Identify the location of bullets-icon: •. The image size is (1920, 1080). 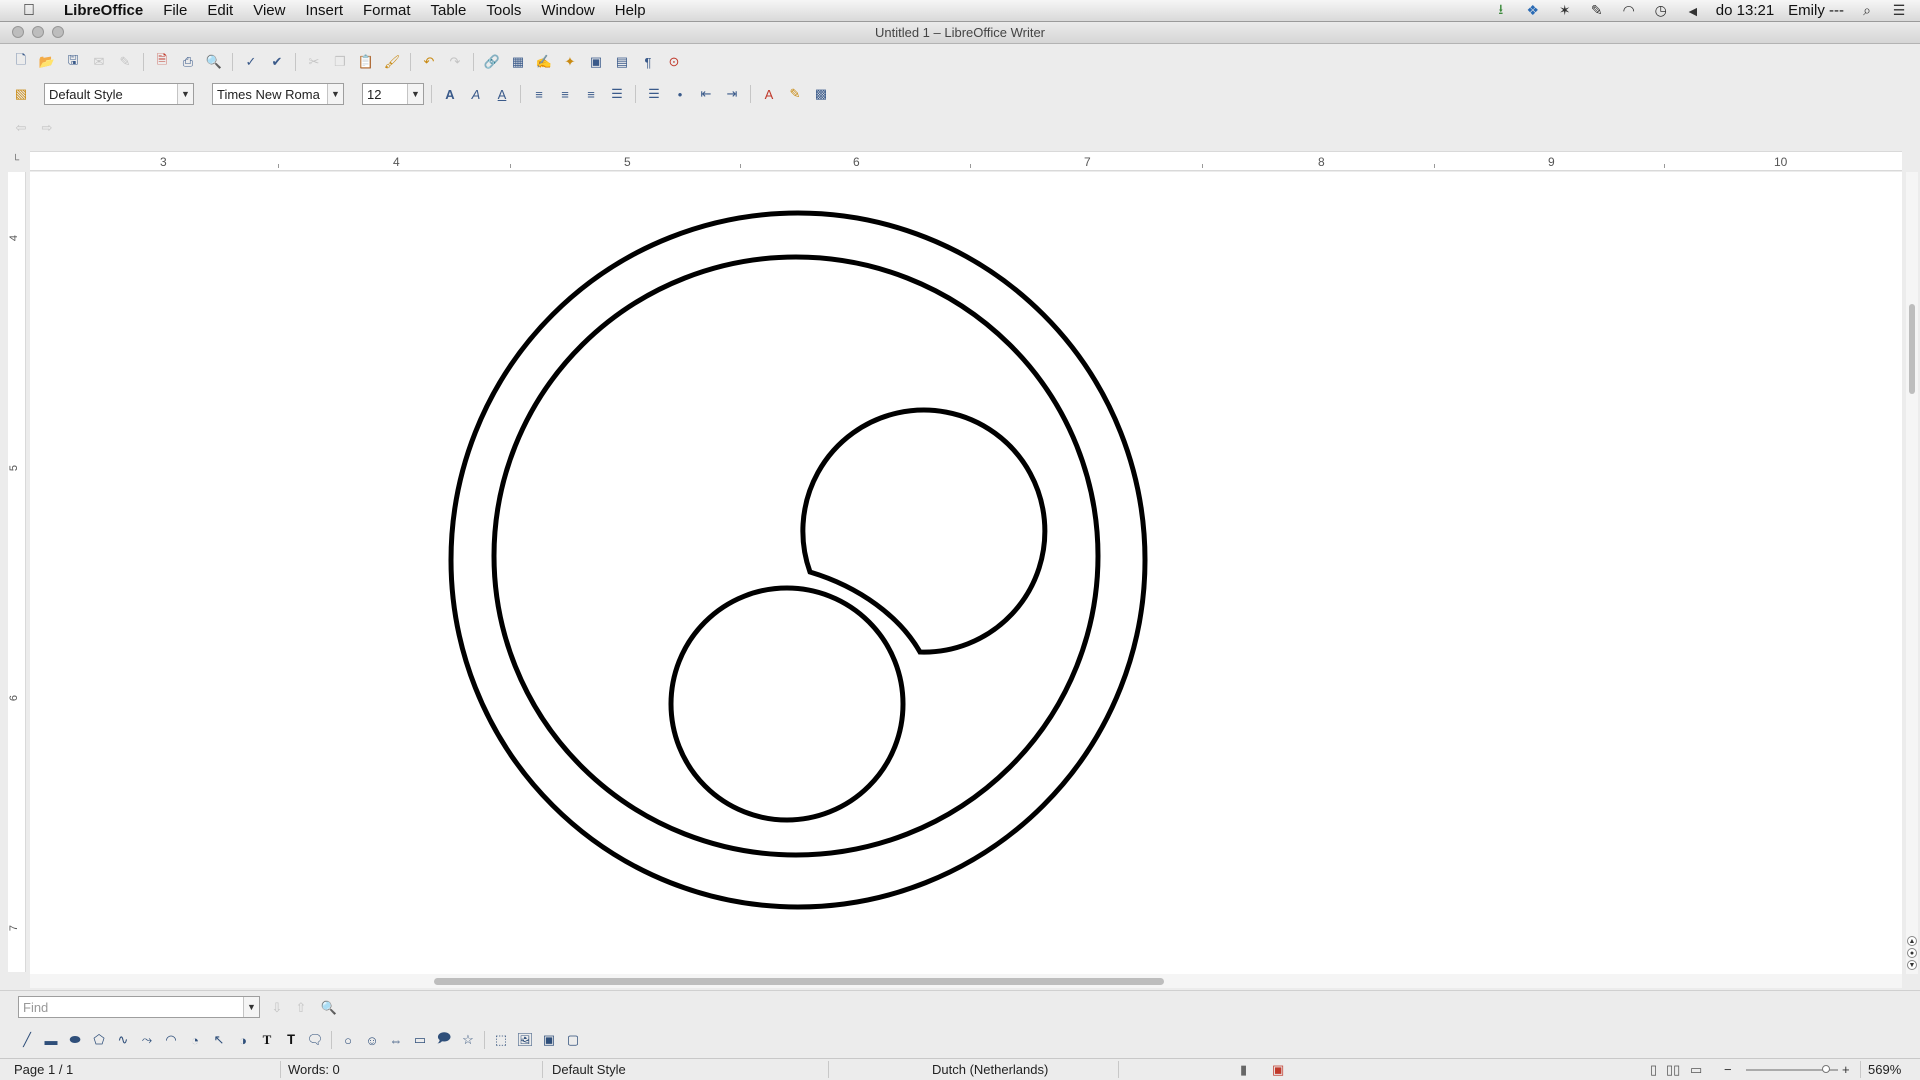
(680, 94).